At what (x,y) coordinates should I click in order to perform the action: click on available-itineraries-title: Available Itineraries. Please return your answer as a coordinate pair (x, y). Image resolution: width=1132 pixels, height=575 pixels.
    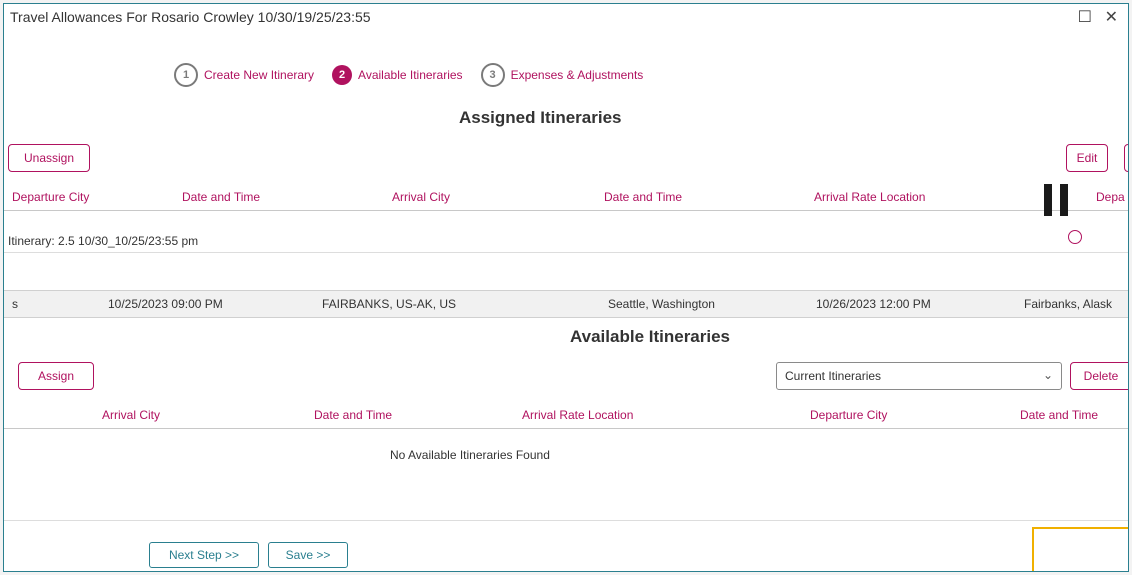
    Looking at the image, I should click on (650, 336).